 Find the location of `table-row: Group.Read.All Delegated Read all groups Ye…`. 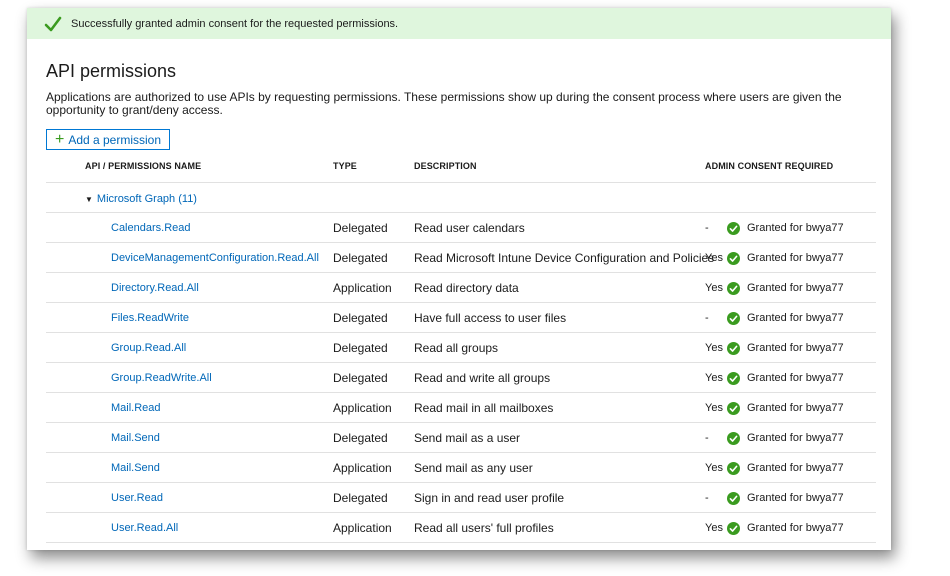

table-row: Group.Read.All Delegated Read all groups Ye… is located at coordinates (459, 348).